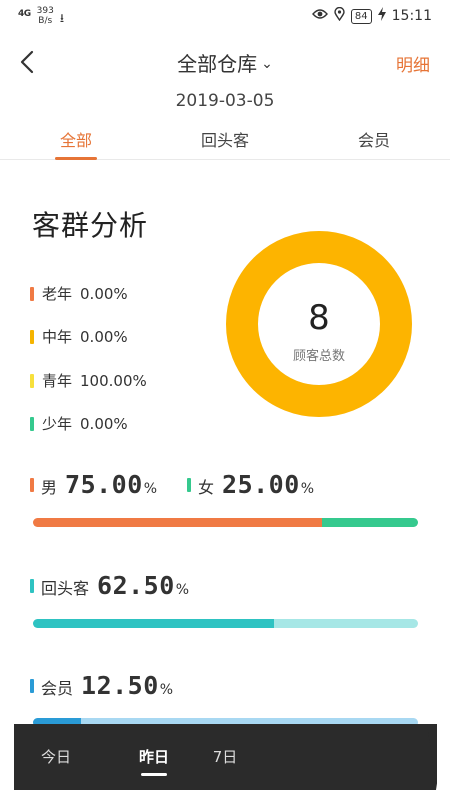 The height and width of the screenshot is (800, 450). I want to click on report-date: 2019-03-05, so click(225, 101).